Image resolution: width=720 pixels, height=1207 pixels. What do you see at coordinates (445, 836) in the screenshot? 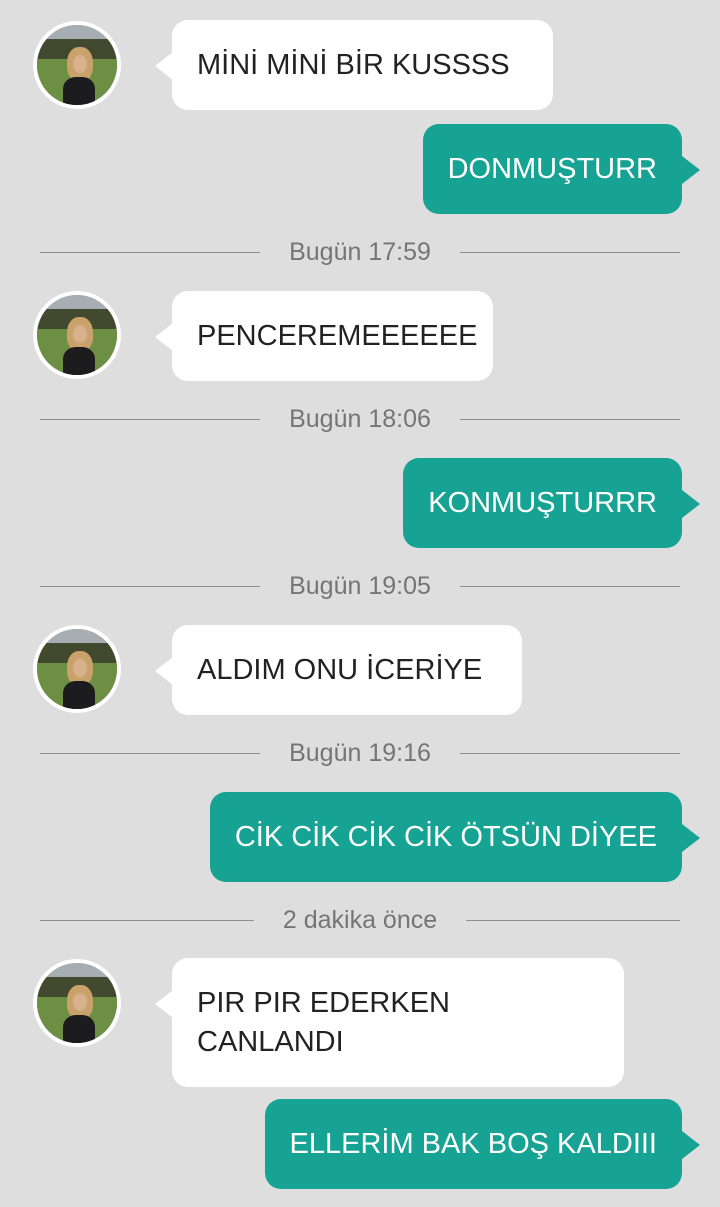
I see `message-text: CİK CİK CİK CİK ÖTSÜN DİYEE` at bounding box center [445, 836].